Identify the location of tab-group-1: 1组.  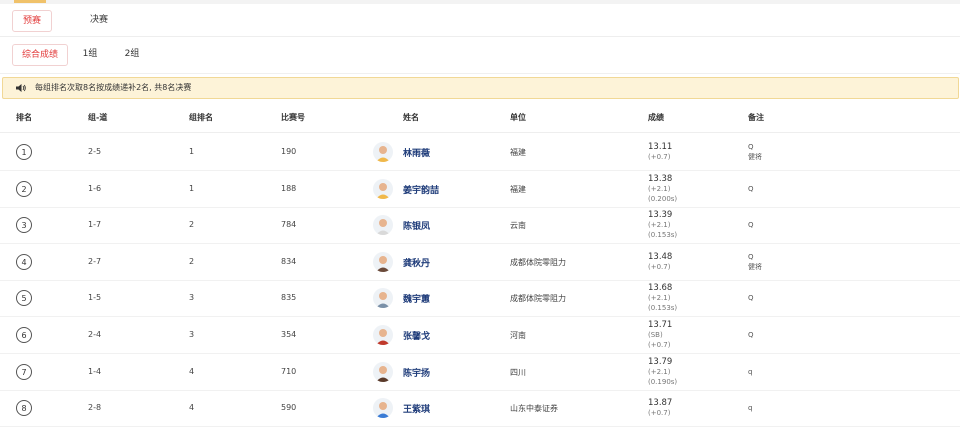
(90, 54).